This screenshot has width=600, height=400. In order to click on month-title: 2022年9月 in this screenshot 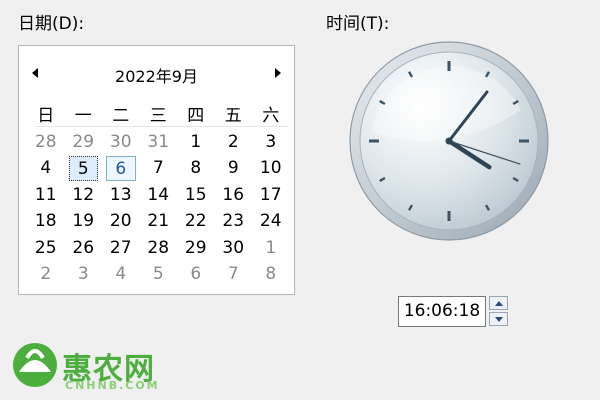, I will do `click(156, 75)`.